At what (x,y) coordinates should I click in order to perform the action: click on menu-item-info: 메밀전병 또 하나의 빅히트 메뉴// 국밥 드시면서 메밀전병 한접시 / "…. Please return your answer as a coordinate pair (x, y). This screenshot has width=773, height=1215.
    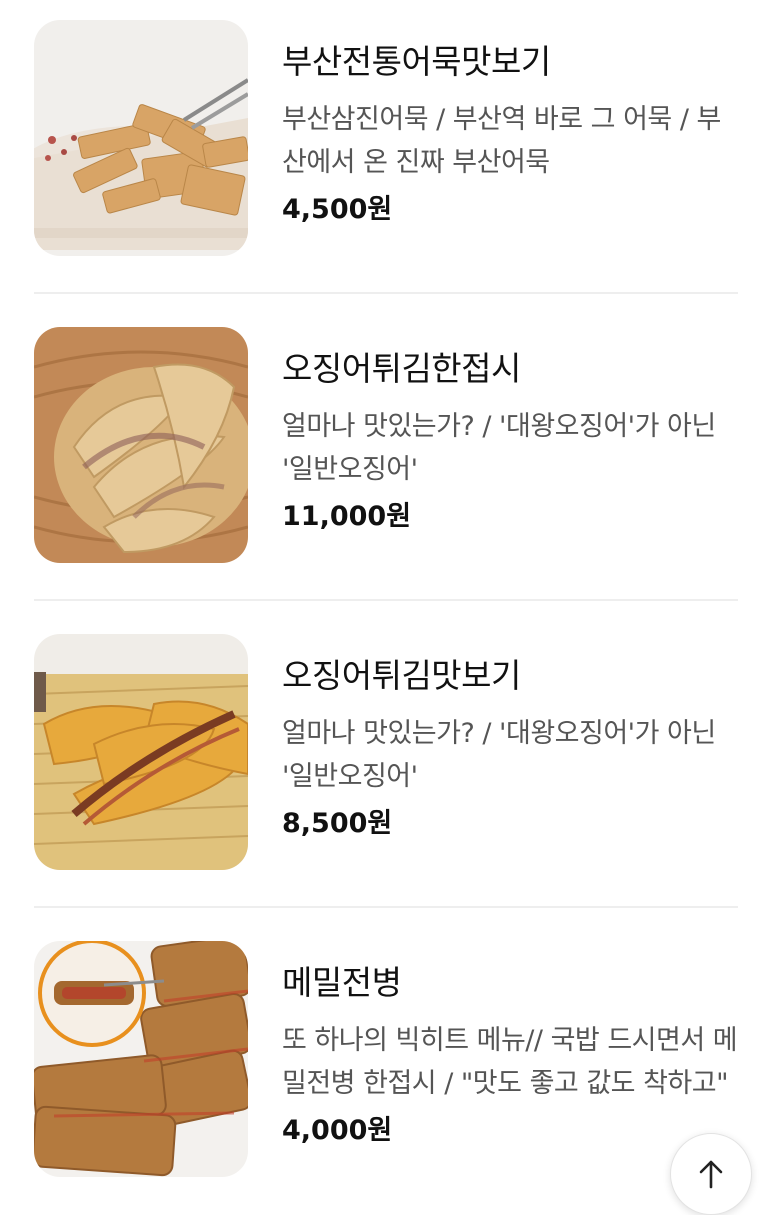
    Looking at the image, I should click on (512, 1057).